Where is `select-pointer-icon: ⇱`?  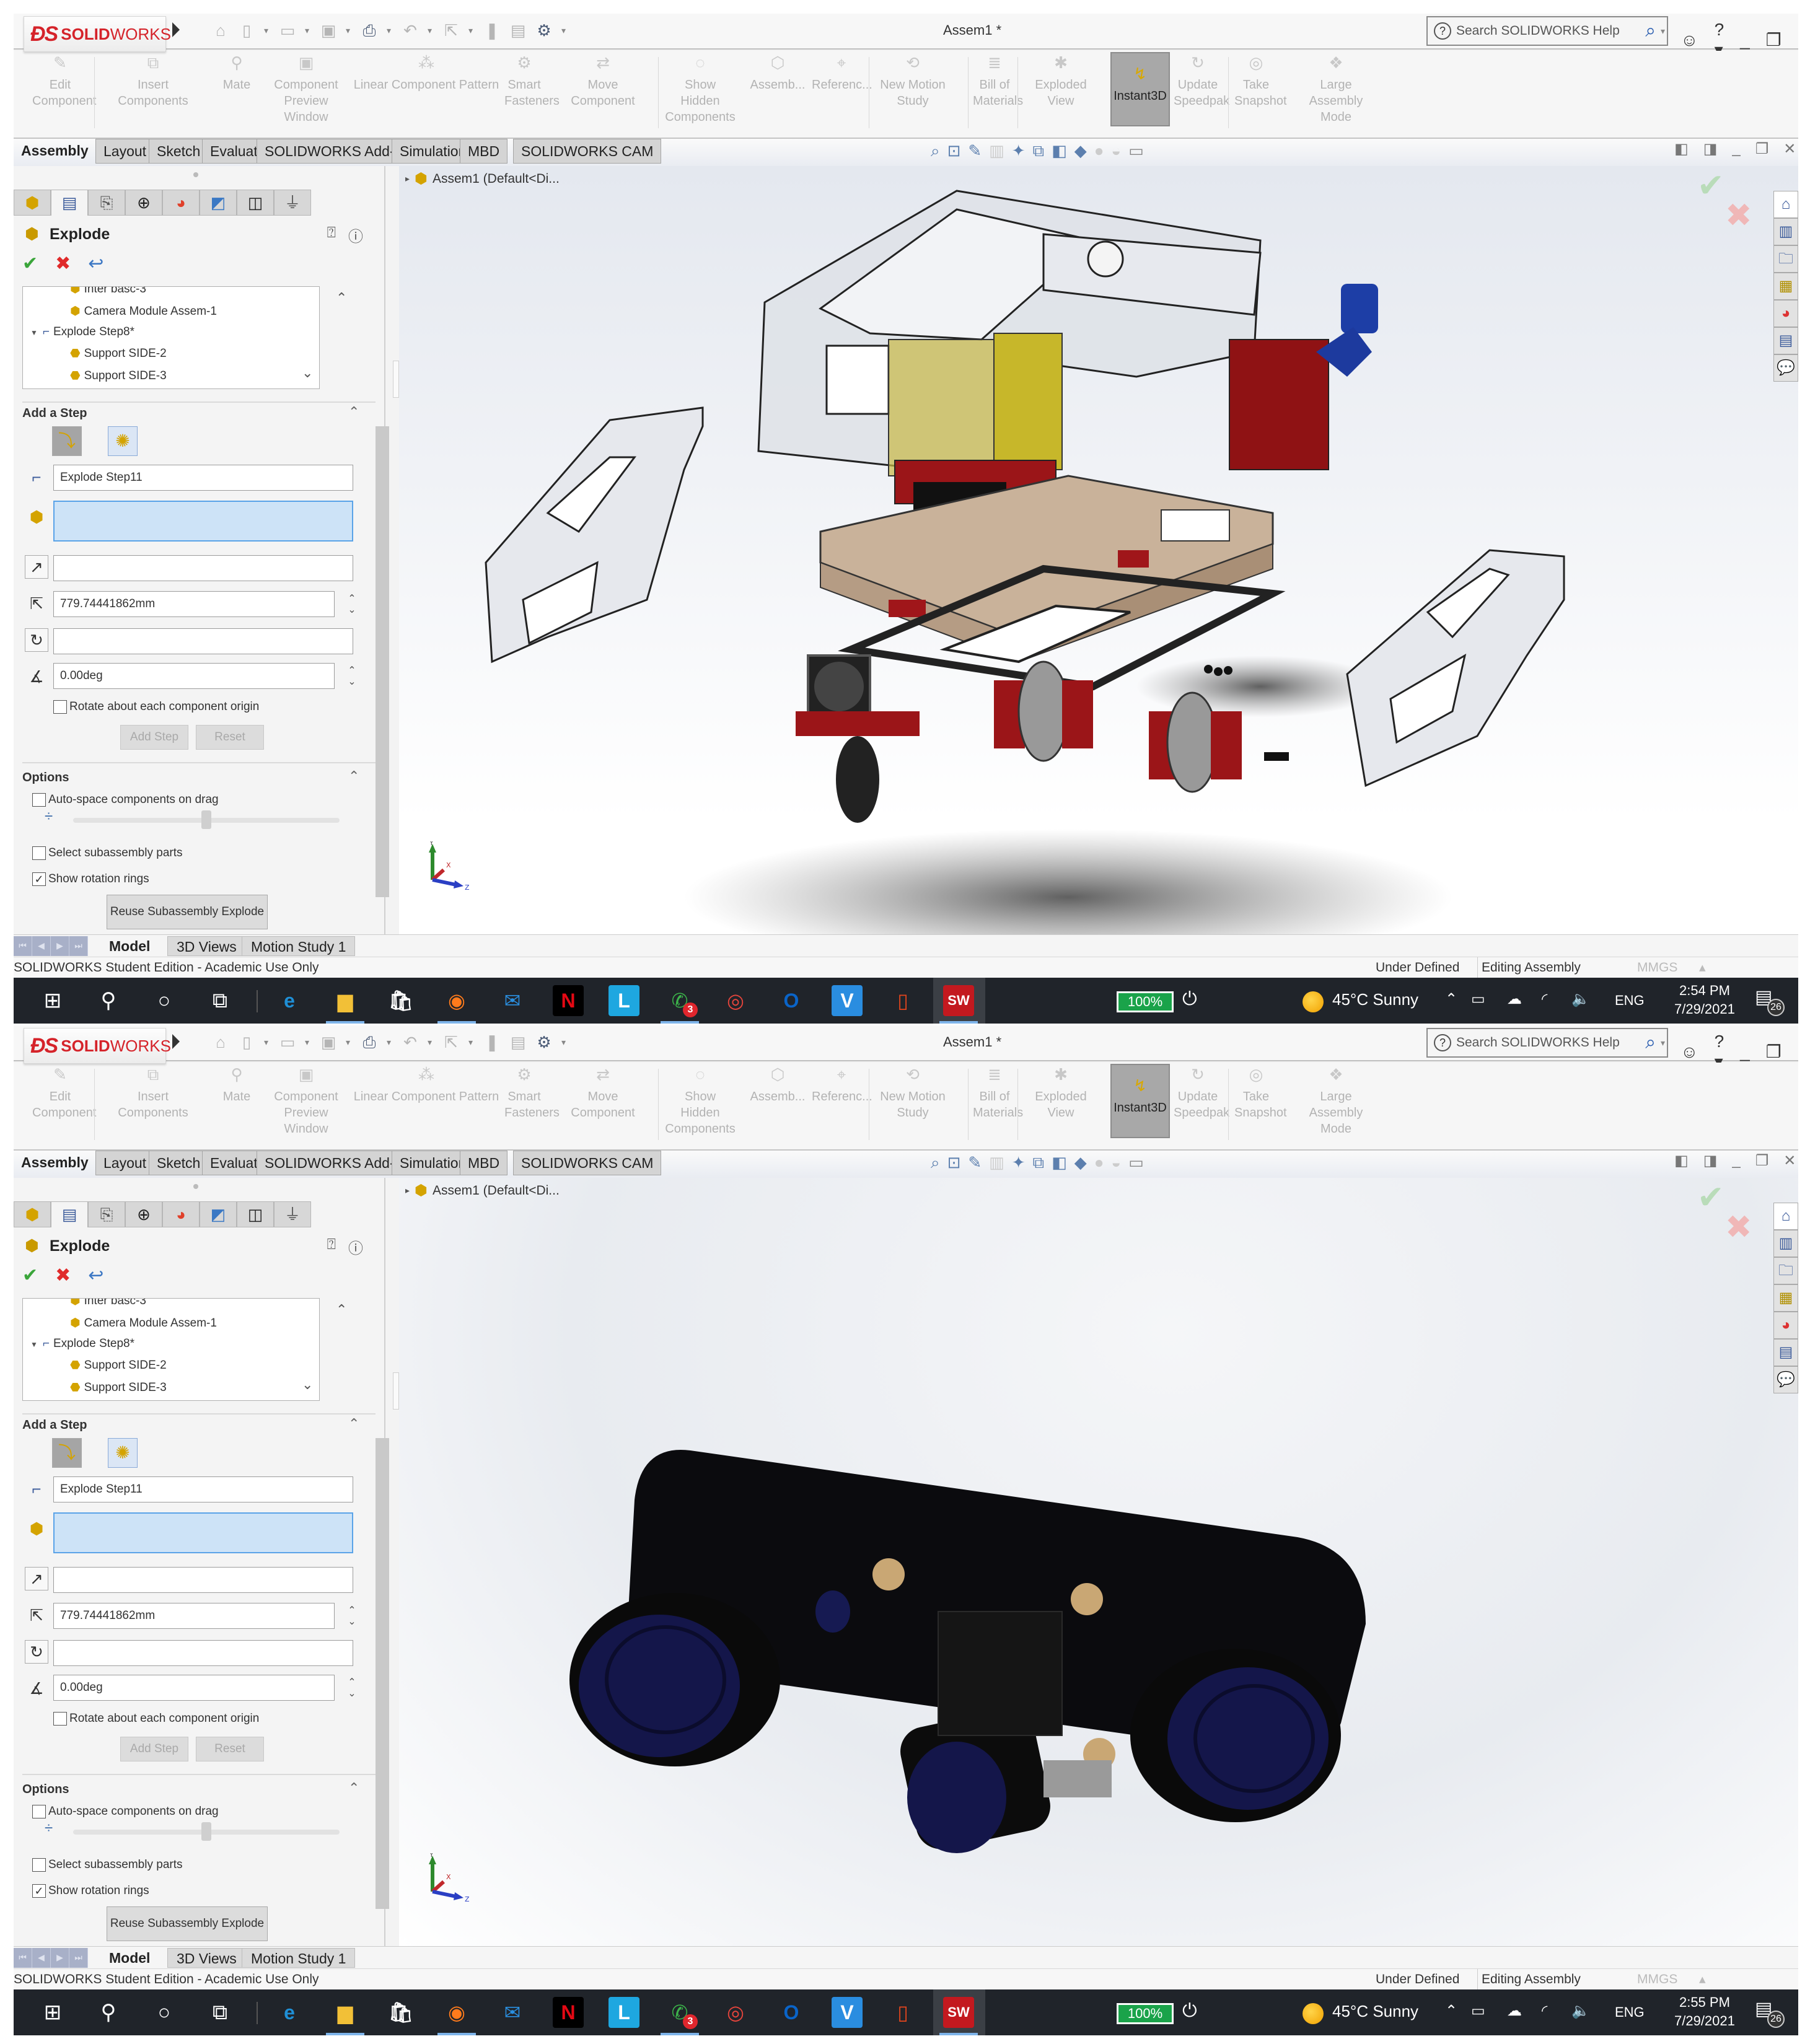
select-pointer-icon: ⇱ is located at coordinates (451, 30).